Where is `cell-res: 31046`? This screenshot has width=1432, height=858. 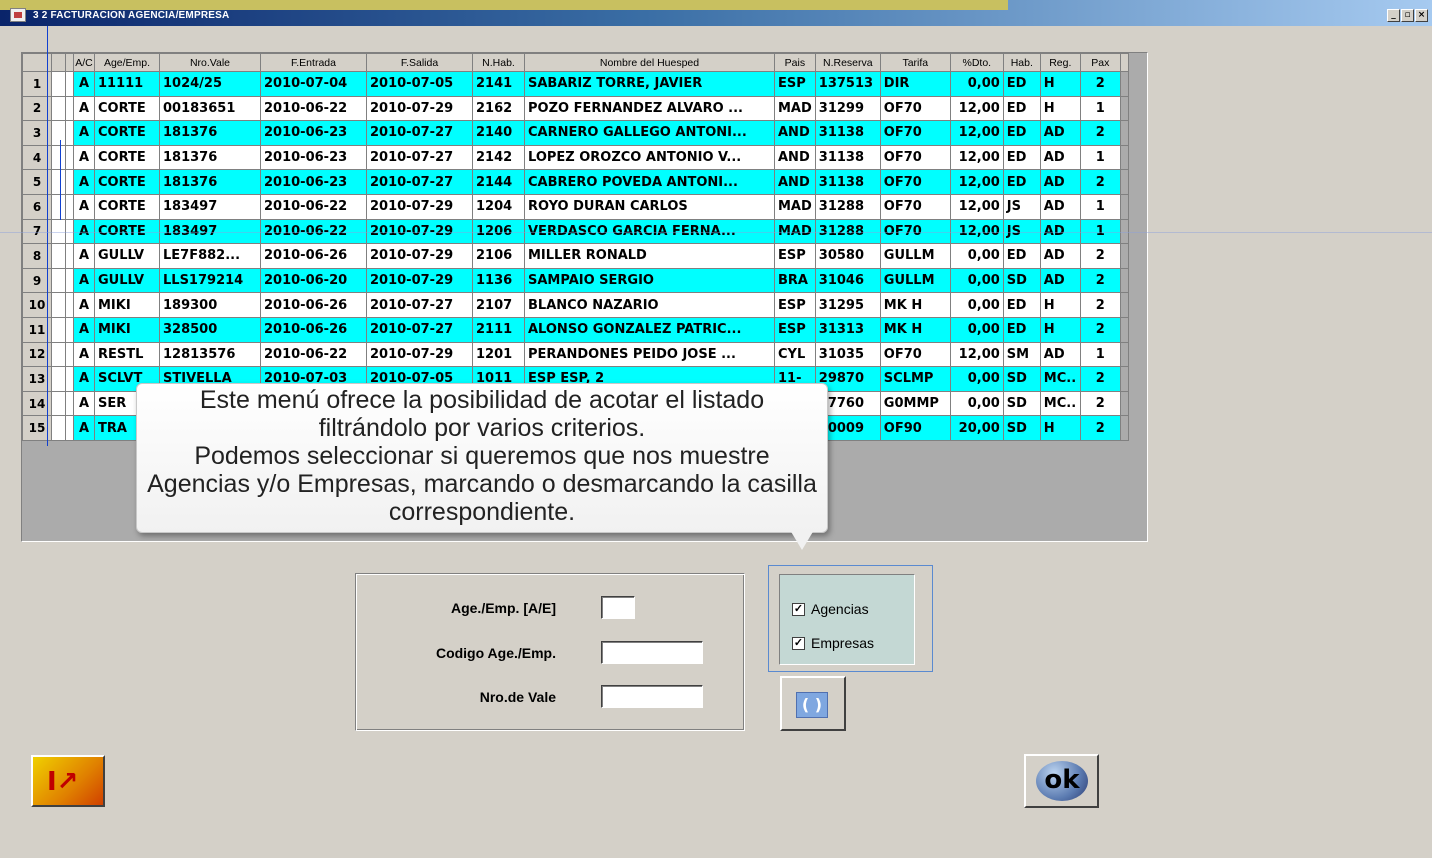
cell-res: 31046 is located at coordinates (847, 280).